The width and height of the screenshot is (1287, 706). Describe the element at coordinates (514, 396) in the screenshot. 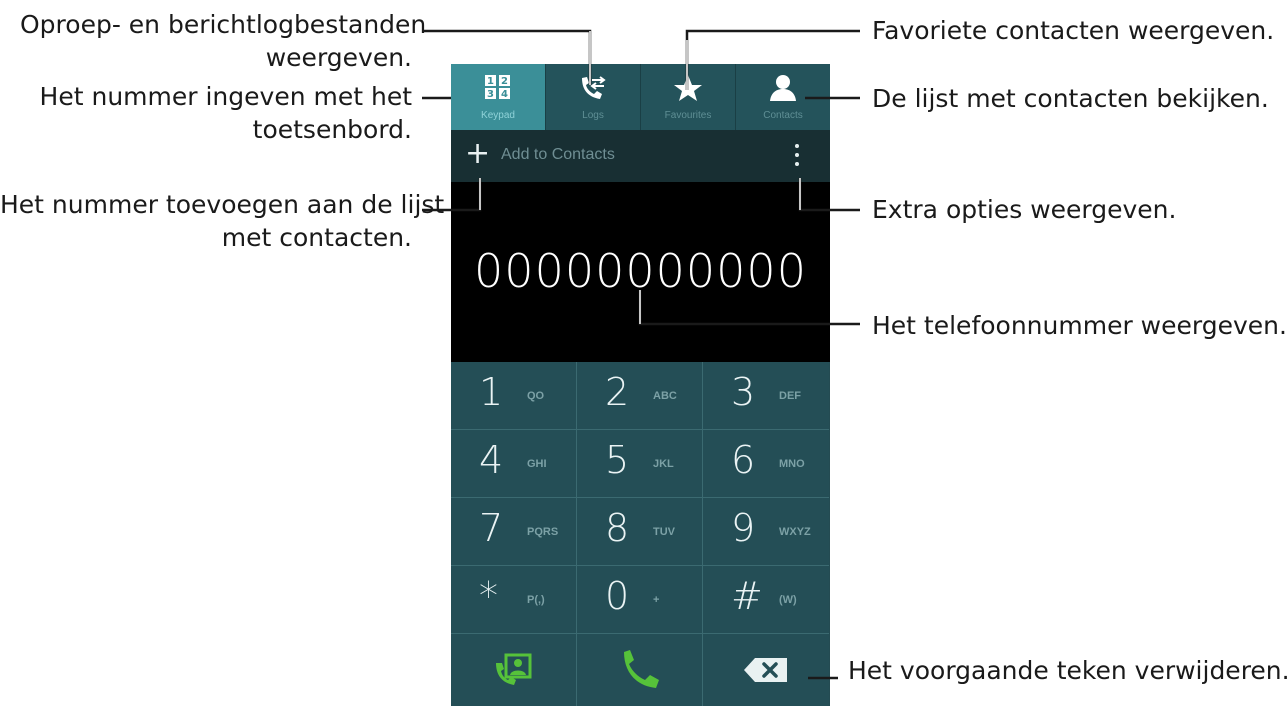

I see `key-1: 1 QO` at that location.